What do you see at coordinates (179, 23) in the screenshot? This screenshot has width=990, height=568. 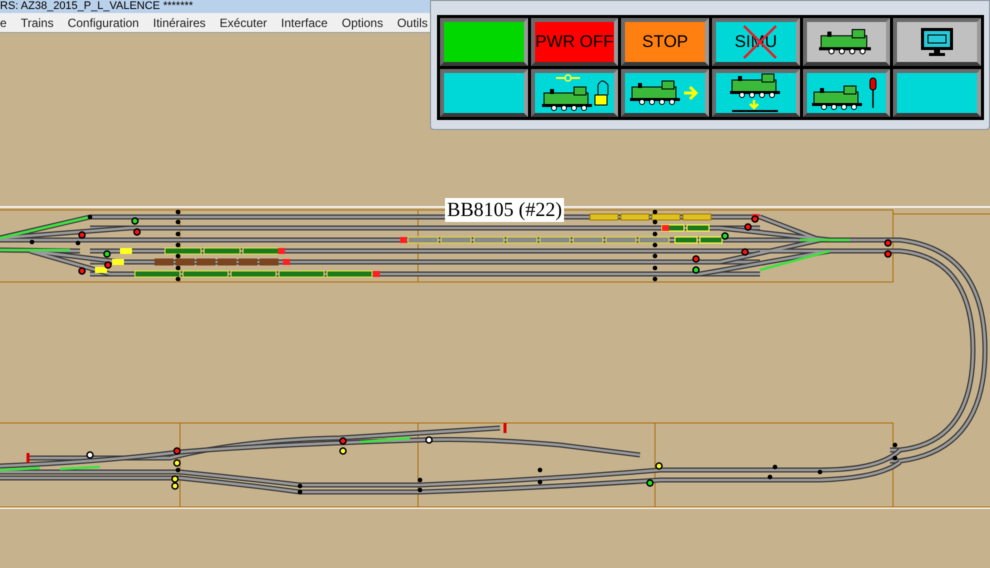 I see `menu-item: Itinéraires` at bounding box center [179, 23].